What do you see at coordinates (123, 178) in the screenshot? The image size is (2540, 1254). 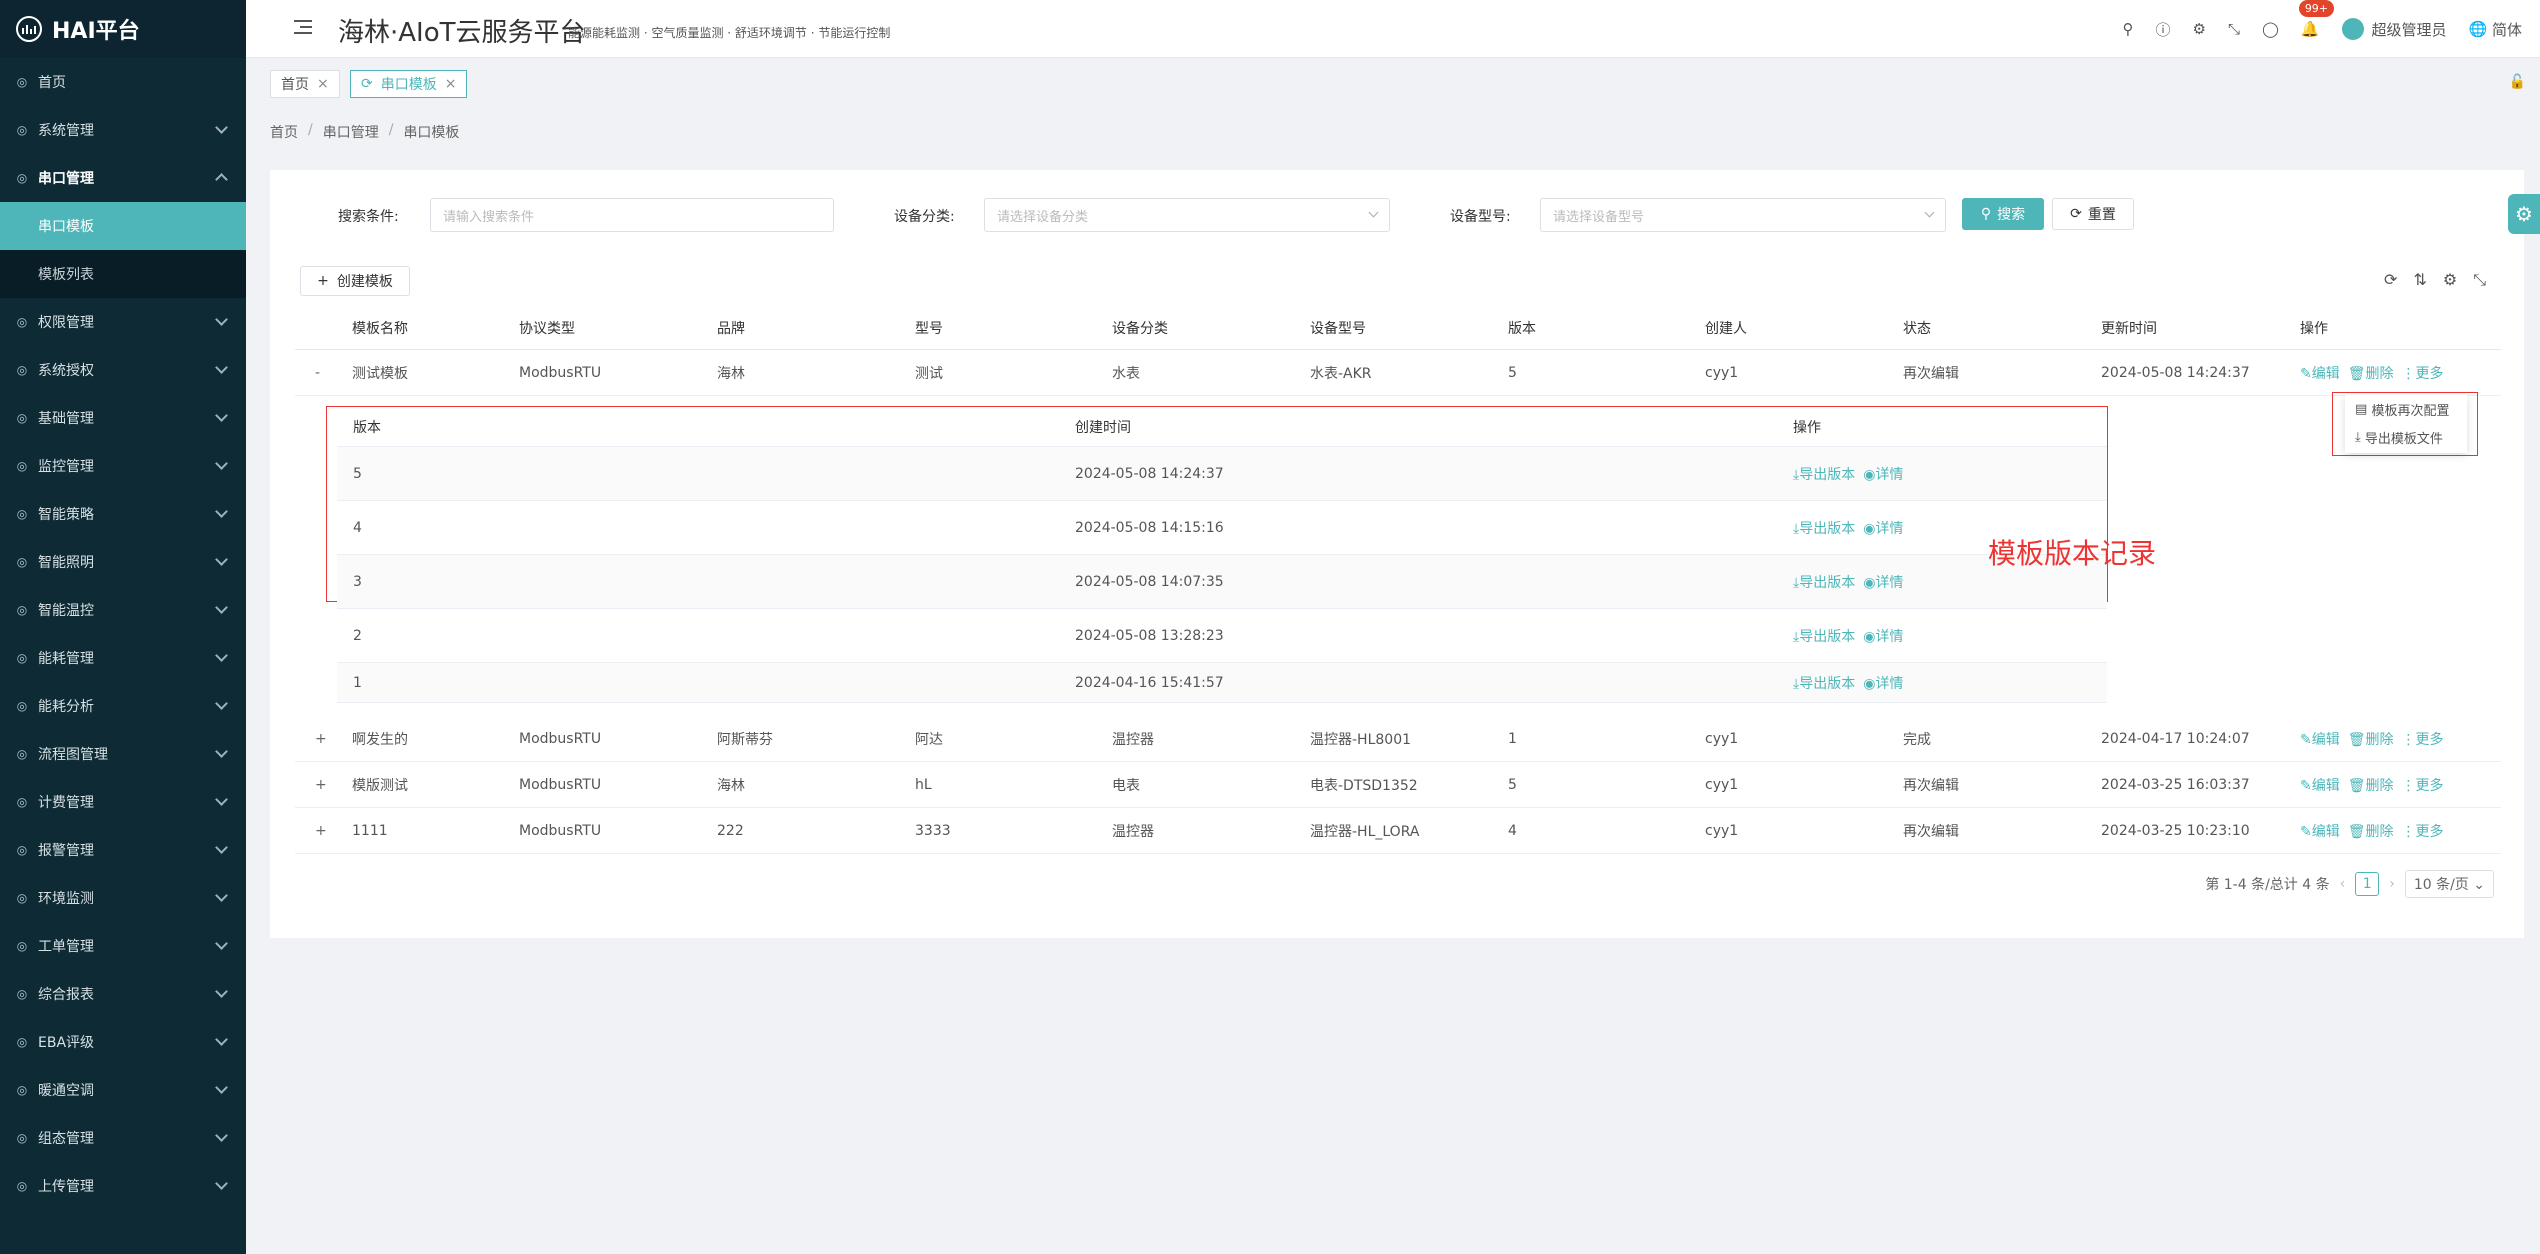 I see `sidebar-item: ◎ 串口管理` at bounding box center [123, 178].